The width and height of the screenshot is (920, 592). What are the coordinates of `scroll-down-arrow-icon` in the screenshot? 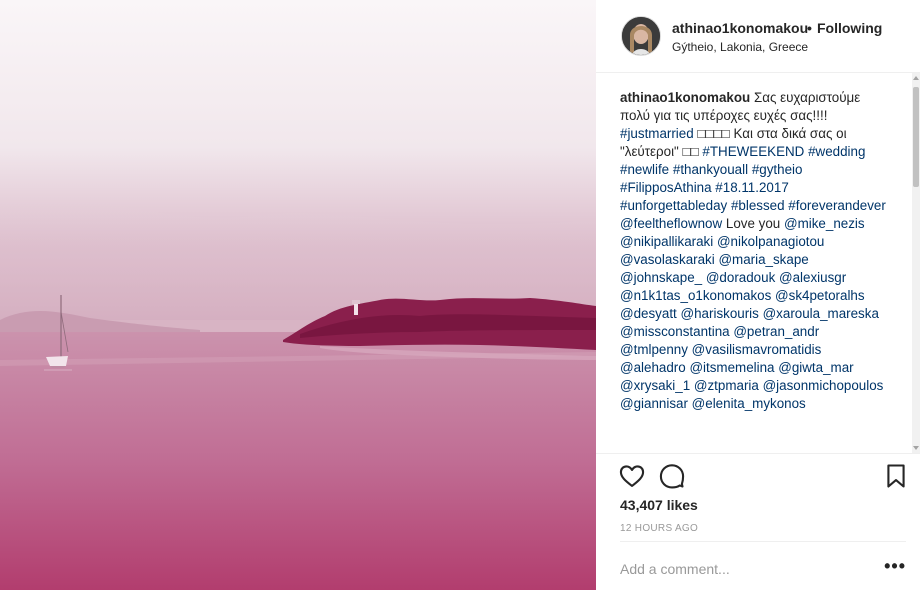 It's located at (916, 448).